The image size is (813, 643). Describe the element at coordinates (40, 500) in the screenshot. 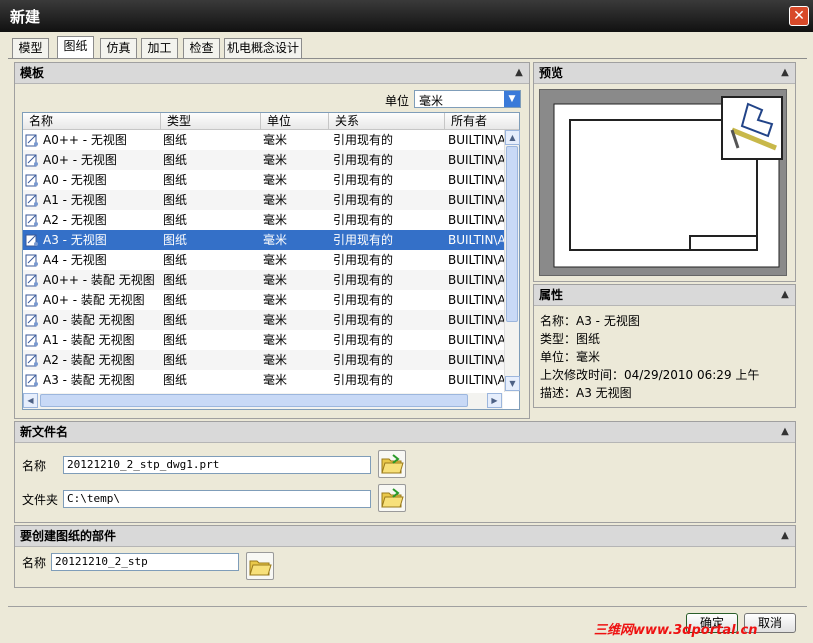

I see `folder-label: 文件夹` at that location.